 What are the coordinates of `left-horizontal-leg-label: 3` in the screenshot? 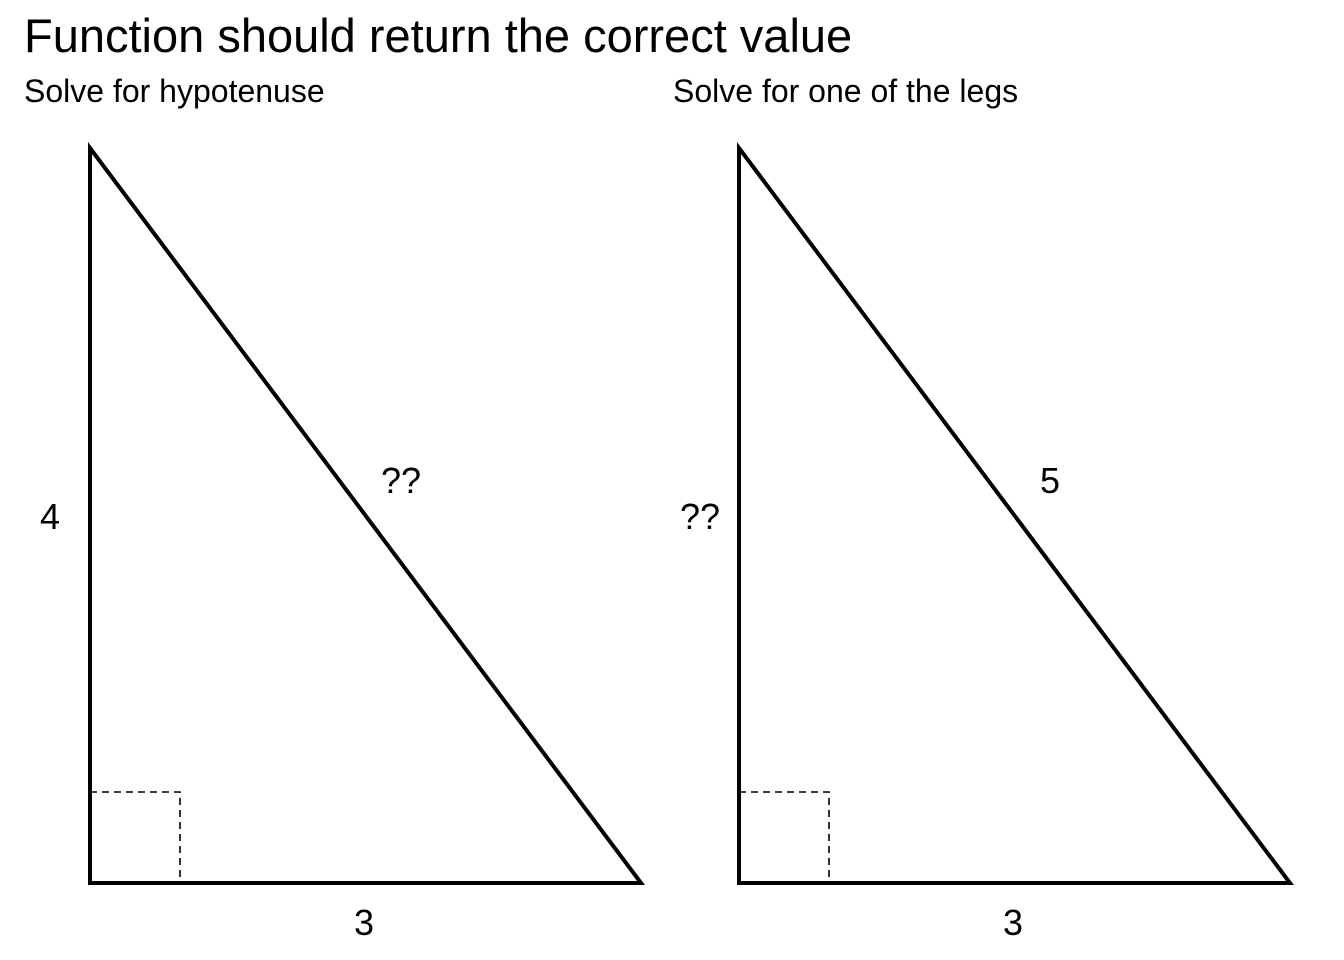 It's located at (364, 922).